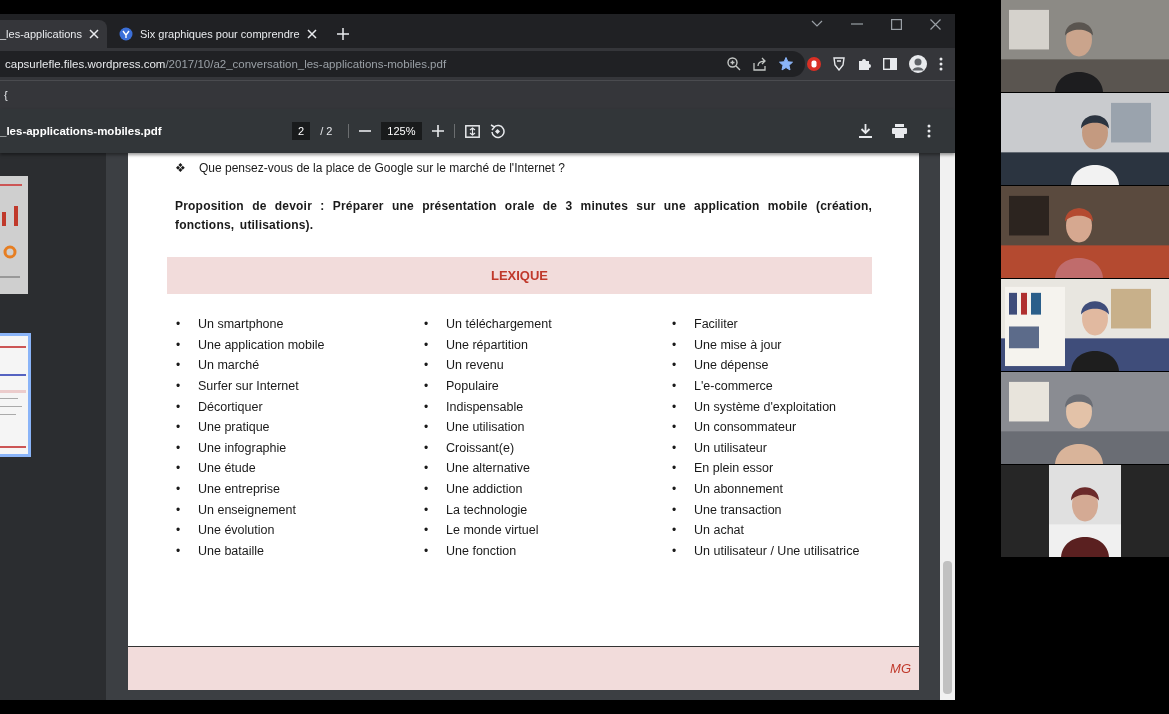 The height and width of the screenshot is (714, 1169). I want to click on vocabulary-item: Un utilisateur / Une utilisatrice, so click(777, 550).